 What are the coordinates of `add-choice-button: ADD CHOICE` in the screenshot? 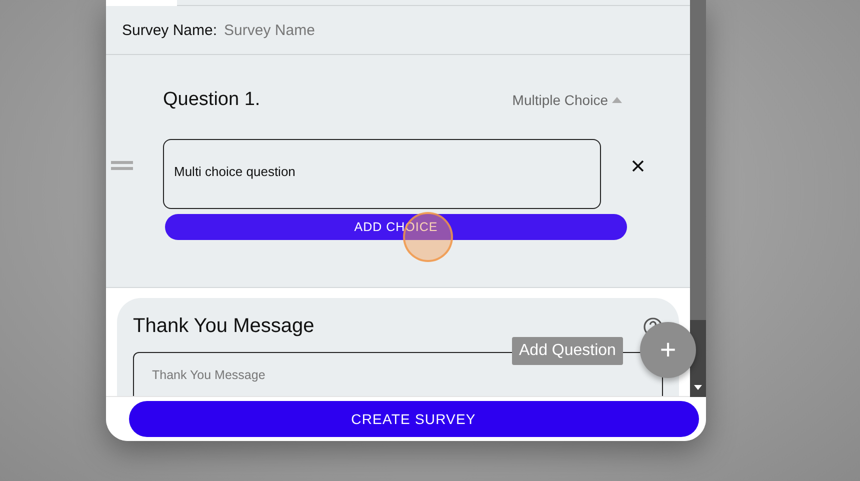 It's located at (396, 227).